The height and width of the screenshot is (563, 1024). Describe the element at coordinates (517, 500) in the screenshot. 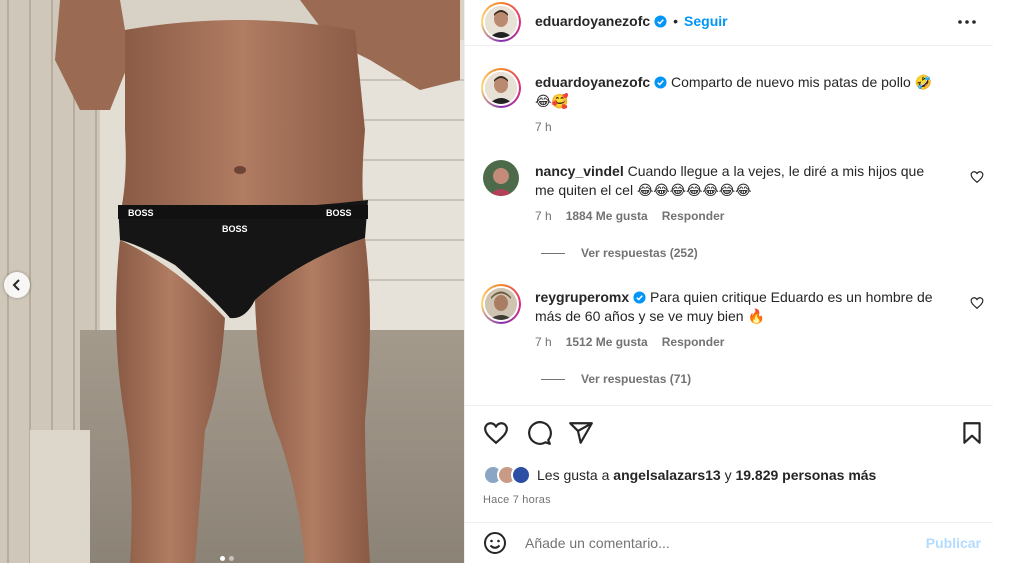

I see `post-timestamp: Hace 7 horas` at that location.